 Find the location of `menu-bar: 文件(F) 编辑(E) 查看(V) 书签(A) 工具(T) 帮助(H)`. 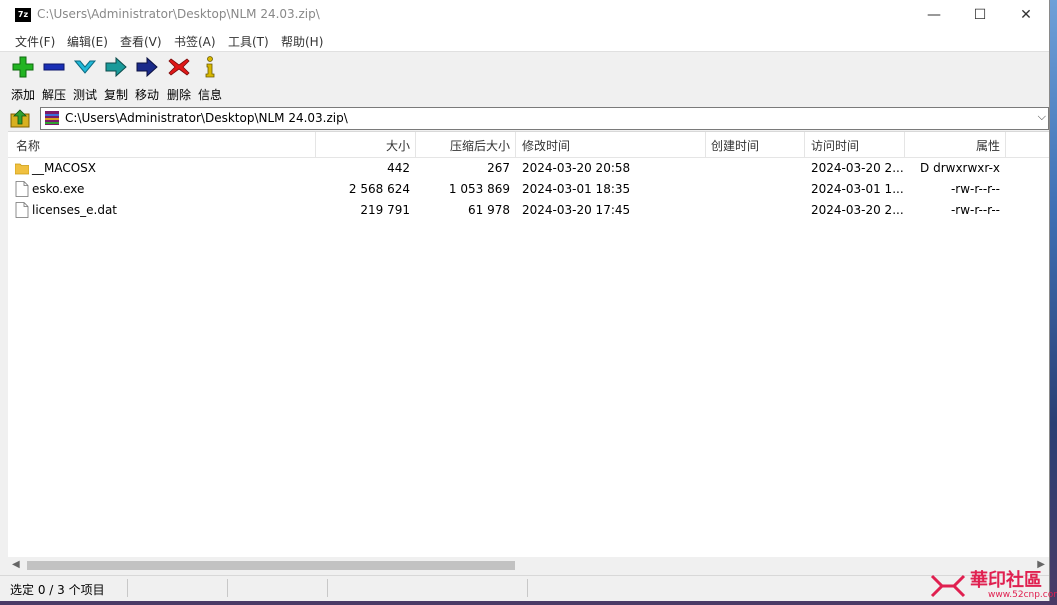

menu-bar: 文件(F) 编辑(E) 查看(V) 书签(A) 工具(T) 帮助(H) is located at coordinates (524, 40).